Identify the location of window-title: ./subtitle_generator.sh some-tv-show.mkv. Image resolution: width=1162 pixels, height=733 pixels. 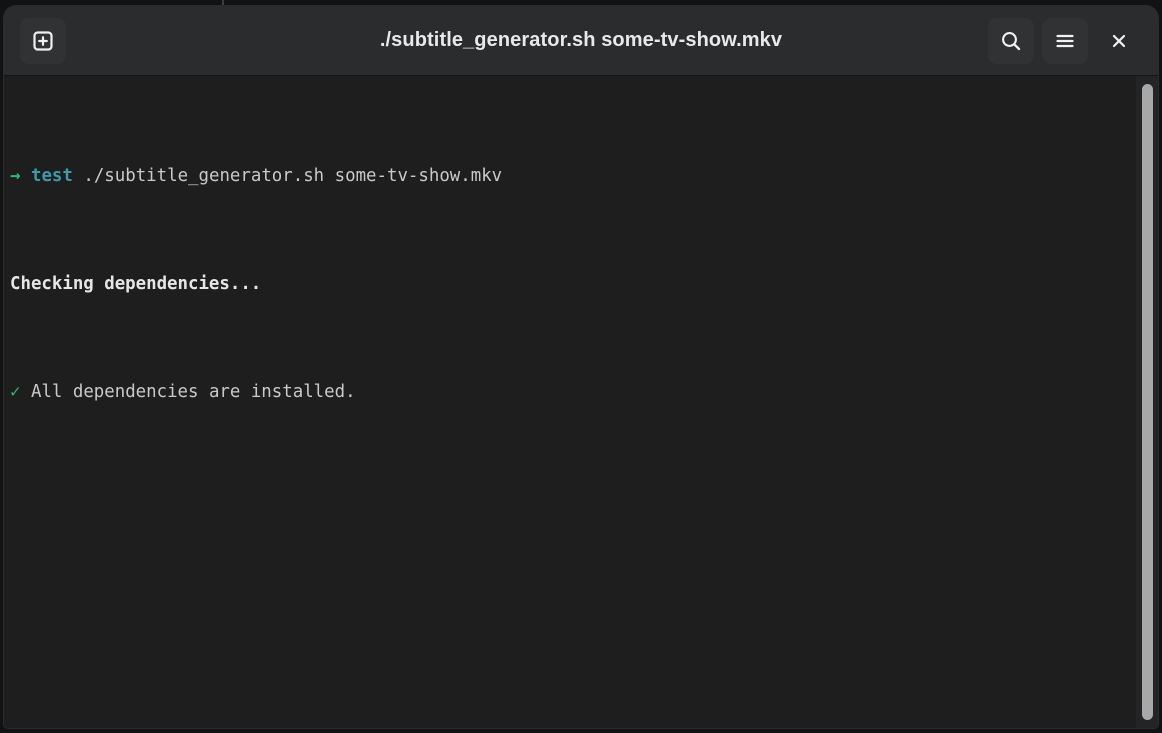
(581, 40).